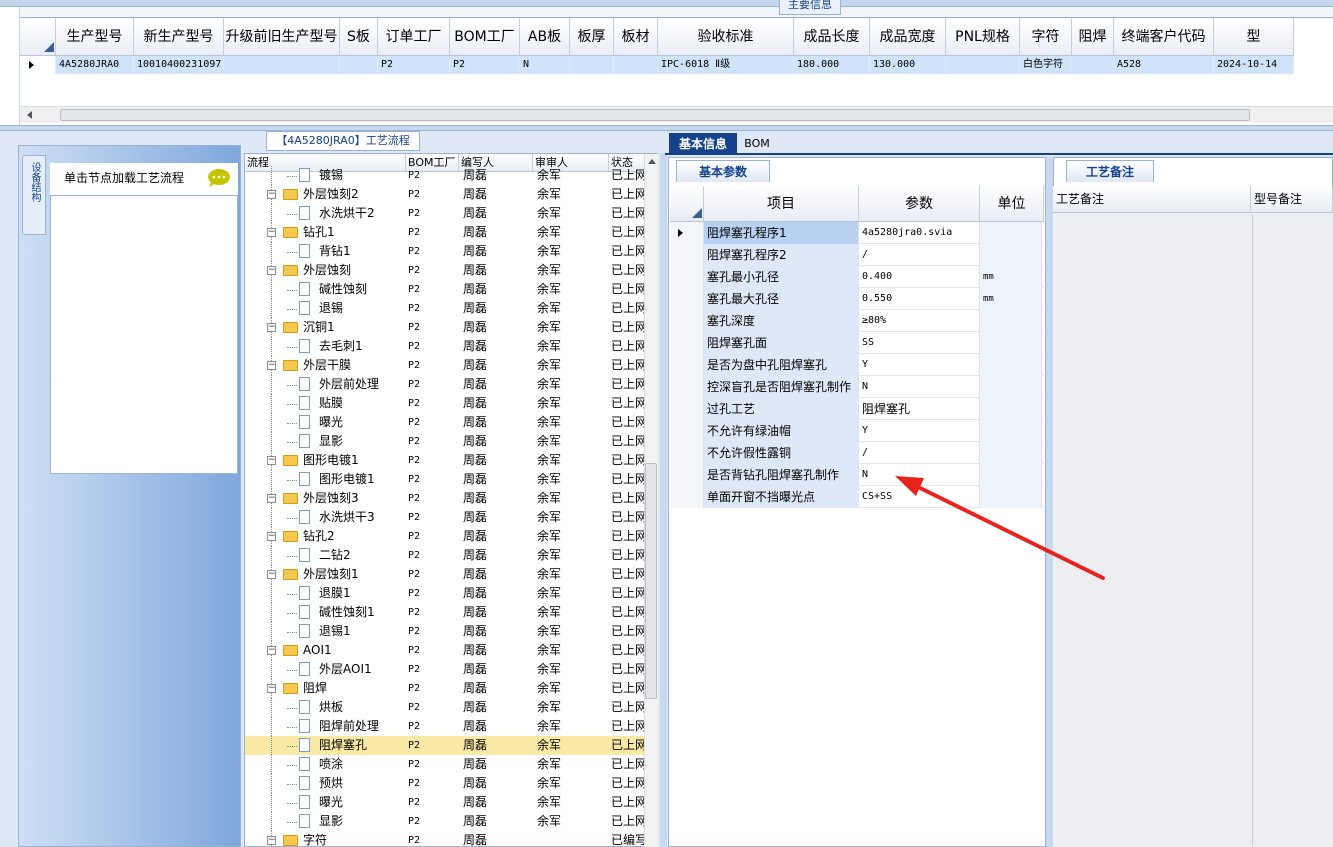 The image size is (1333, 847). What do you see at coordinates (445, 194) in the screenshot?
I see `tree-row: − 外层蚀刻2 P2 周磊 余军 已上网` at bounding box center [445, 194].